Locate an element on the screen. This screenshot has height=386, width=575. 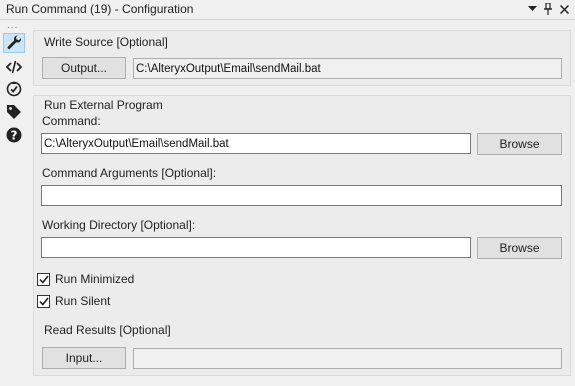
run-external-program-title: Run External Program is located at coordinates (103, 105).